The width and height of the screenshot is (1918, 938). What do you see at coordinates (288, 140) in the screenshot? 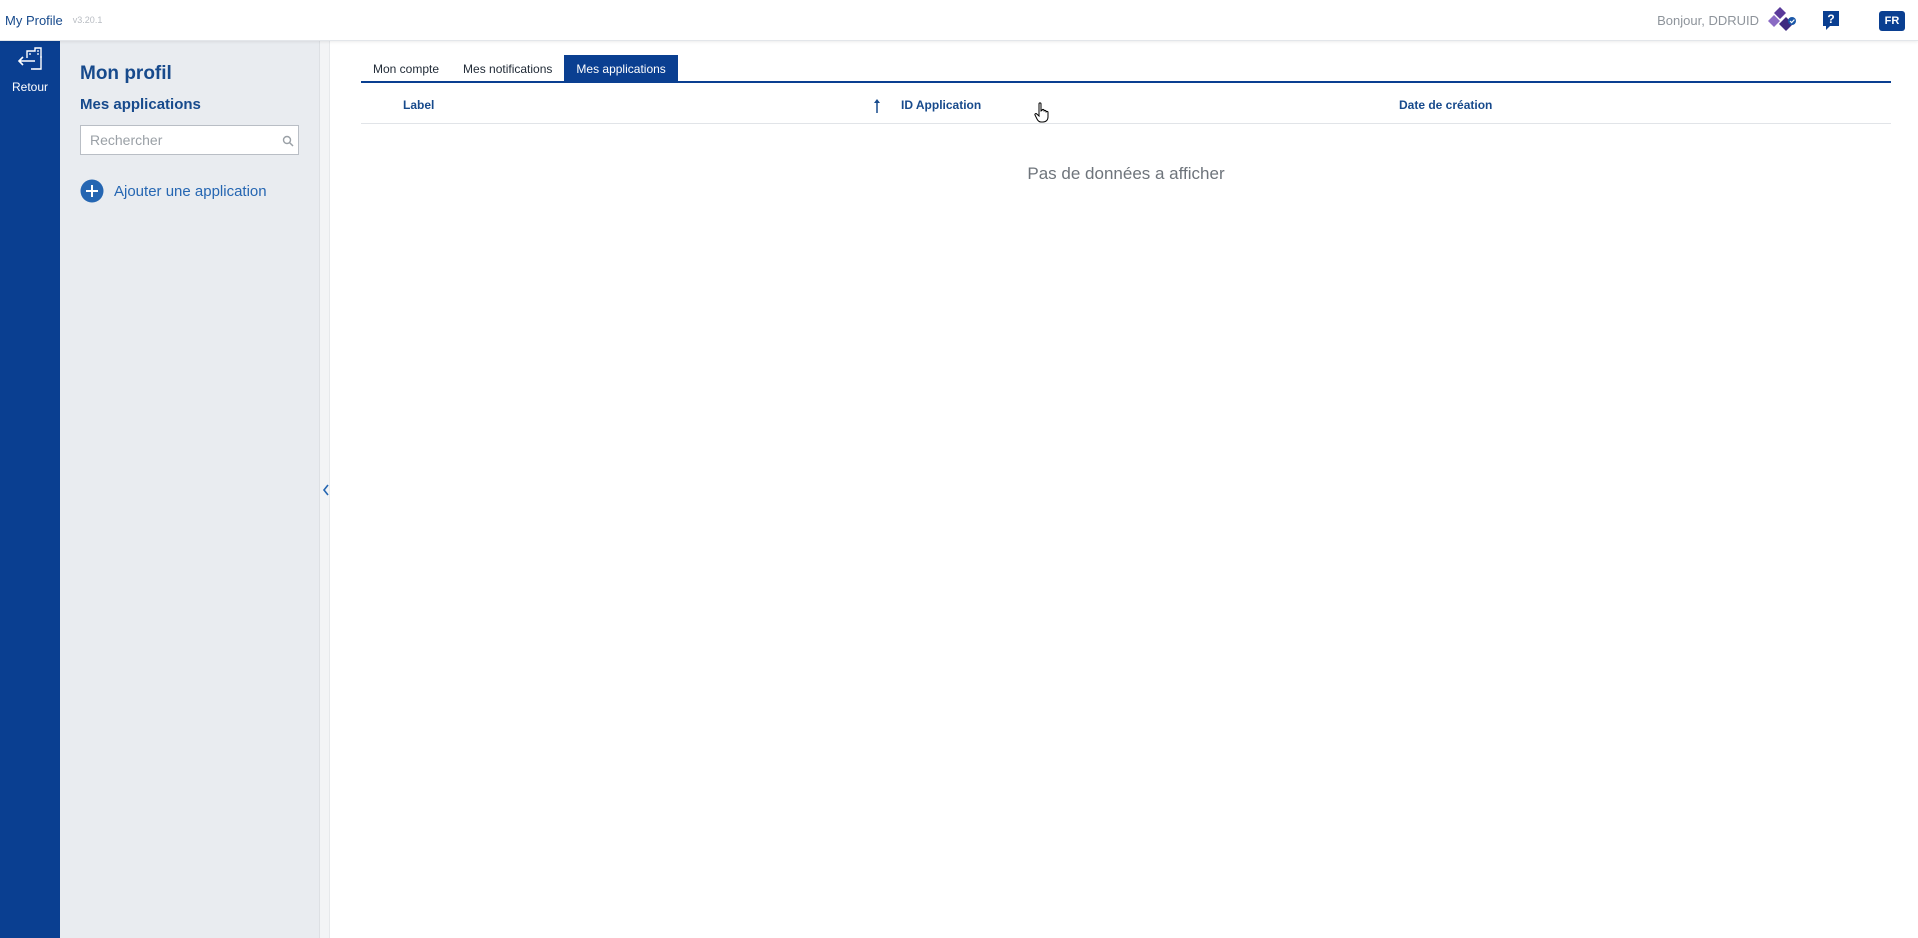
I see `search-icon` at bounding box center [288, 140].